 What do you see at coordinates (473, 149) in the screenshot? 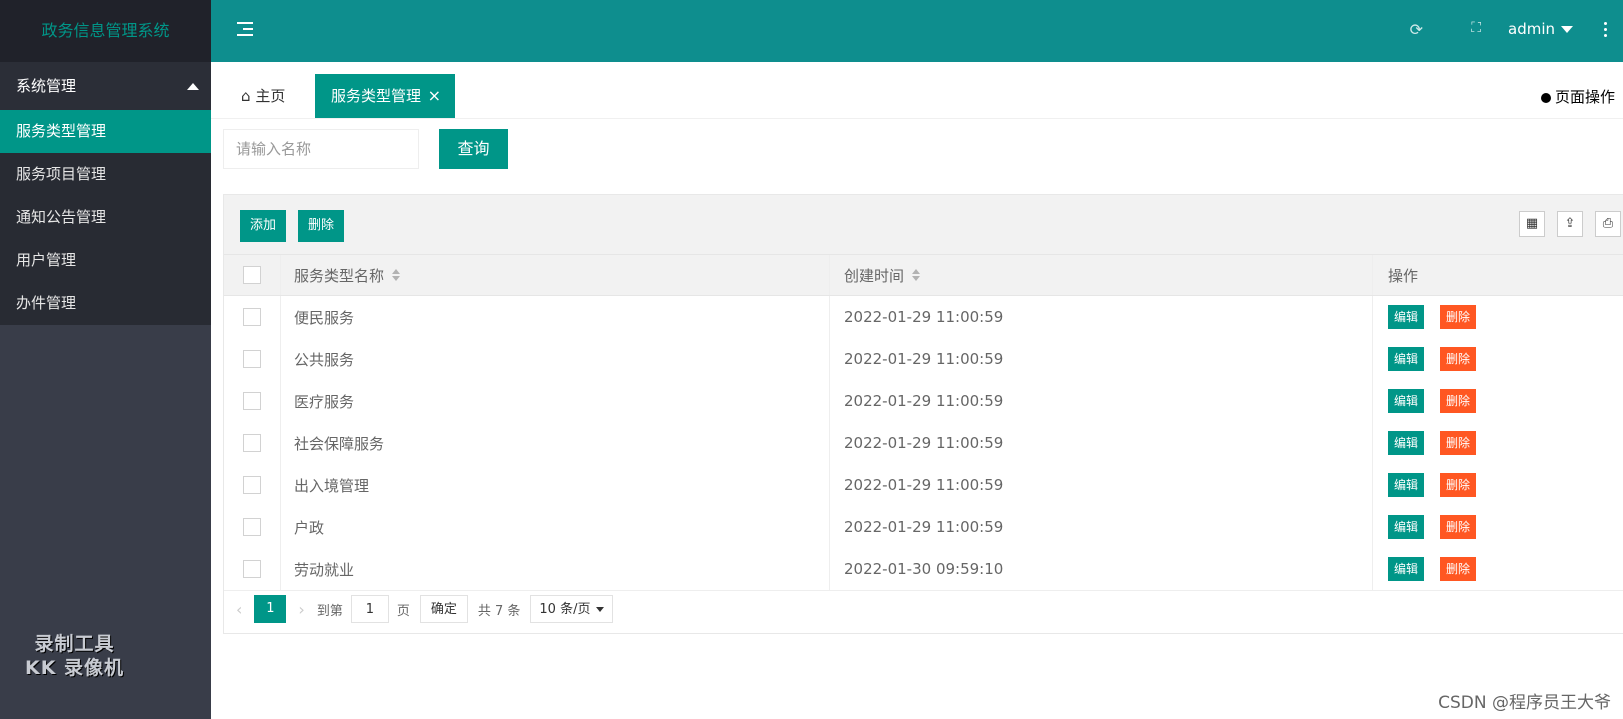
I see `search-button: 查询` at bounding box center [473, 149].